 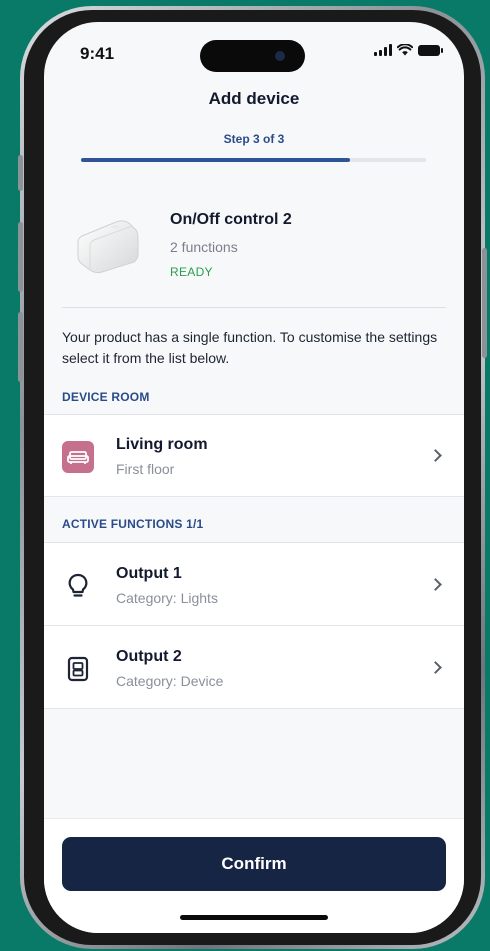 What do you see at coordinates (191, 272) in the screenshot?
I see `device-status-badge: READY` at bounding box center [191, 272].